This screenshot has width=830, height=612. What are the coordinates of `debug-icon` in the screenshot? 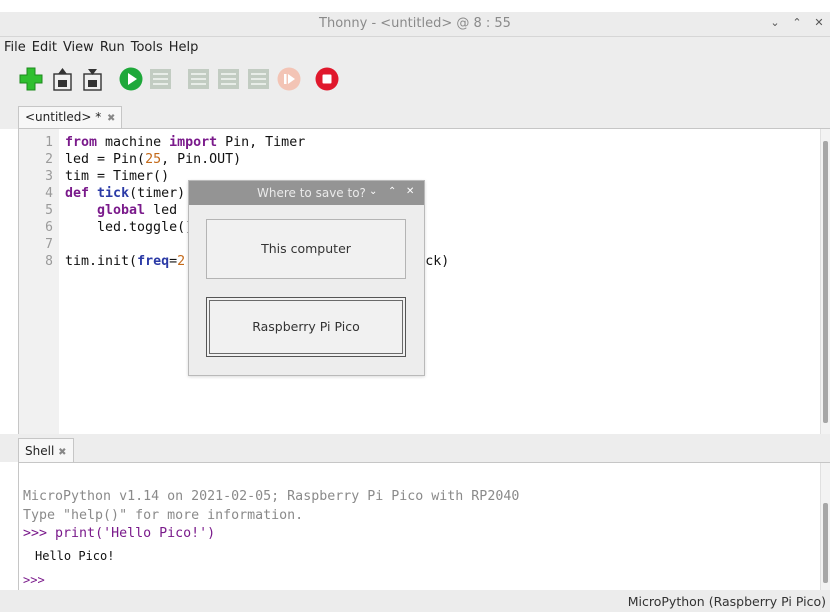 It's located at (161, 79).